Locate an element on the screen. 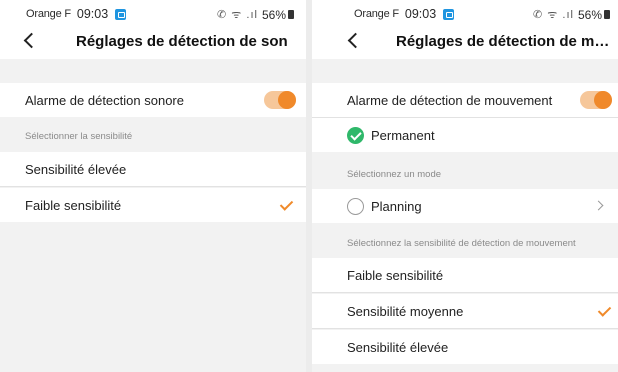 The width and height of the screenshot is (618, 372). sound-alarm-label: Alarme de détection sonore is located at coordinates (104, 100).